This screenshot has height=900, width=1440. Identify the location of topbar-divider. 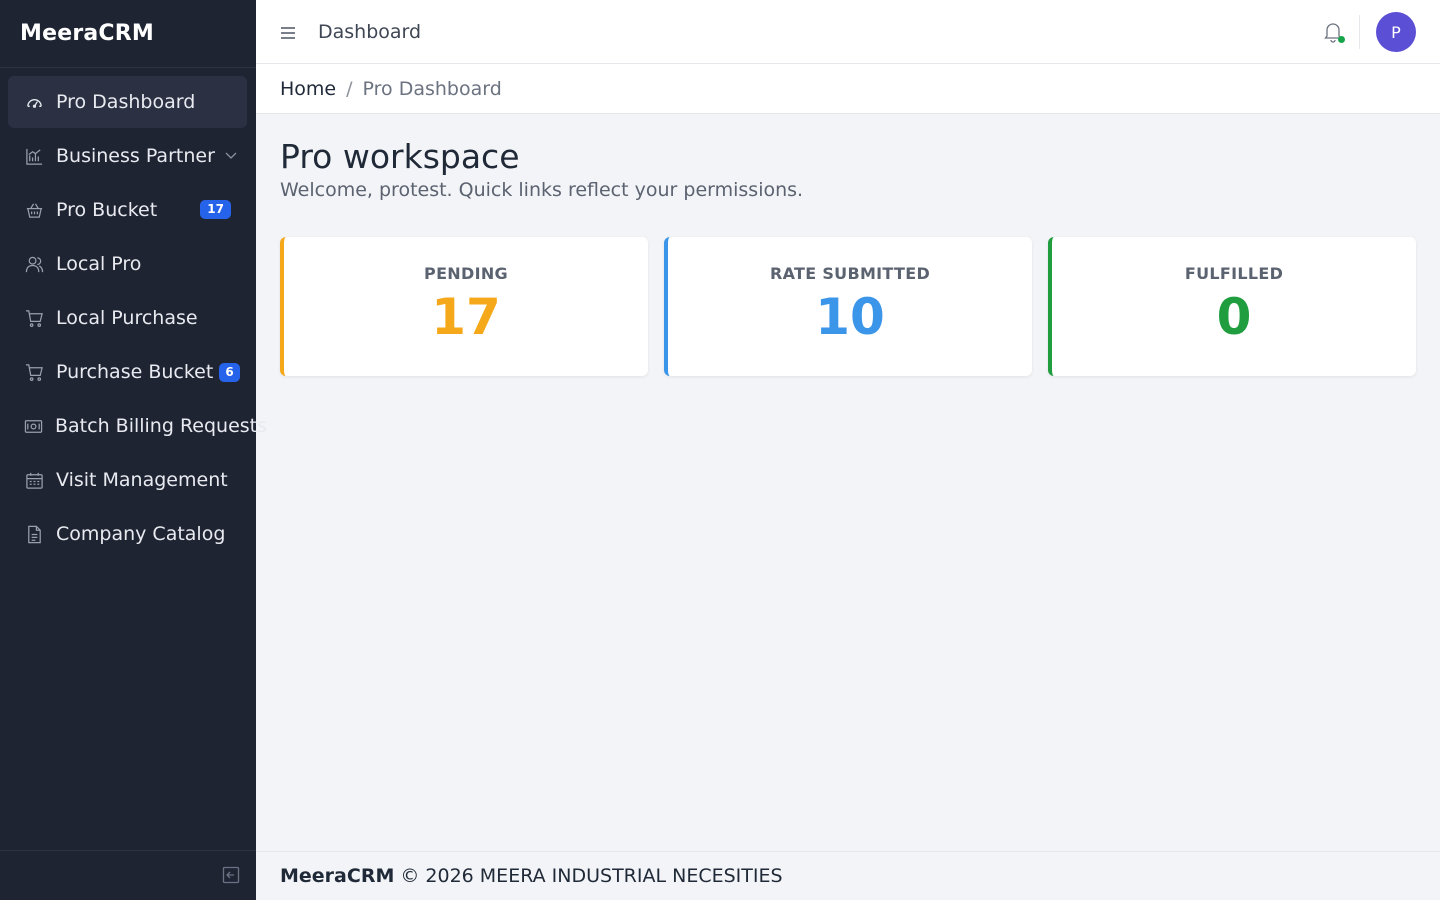
(1359, 32).